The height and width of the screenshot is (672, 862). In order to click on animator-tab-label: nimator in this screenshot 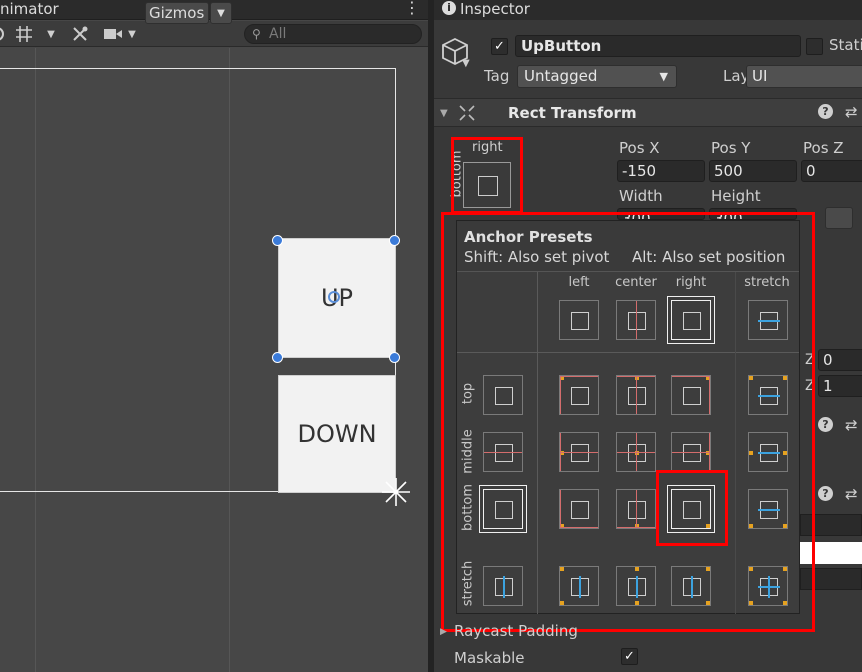, I will do `click(29, 9)`.